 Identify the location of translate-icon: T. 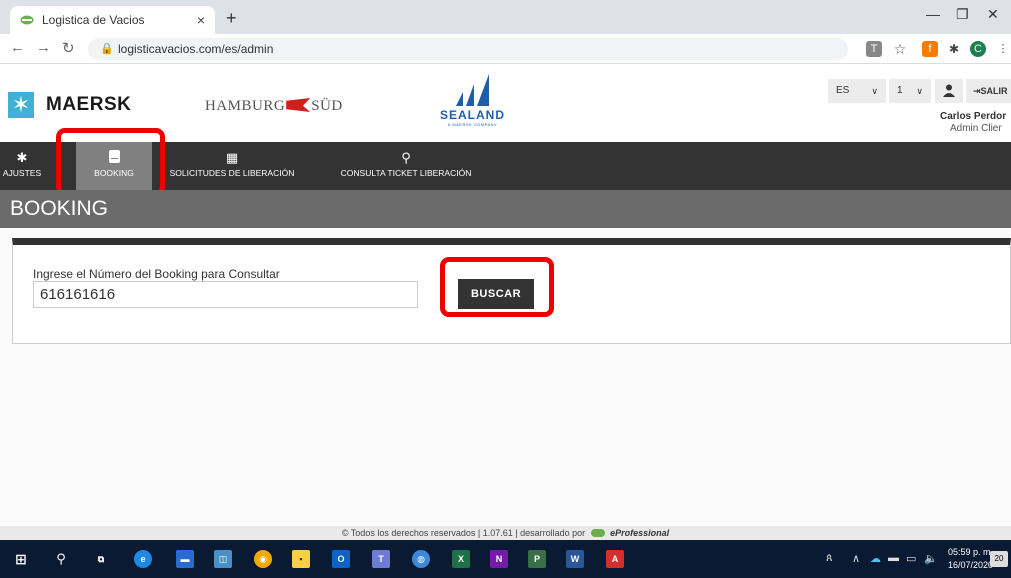
(874, 49).